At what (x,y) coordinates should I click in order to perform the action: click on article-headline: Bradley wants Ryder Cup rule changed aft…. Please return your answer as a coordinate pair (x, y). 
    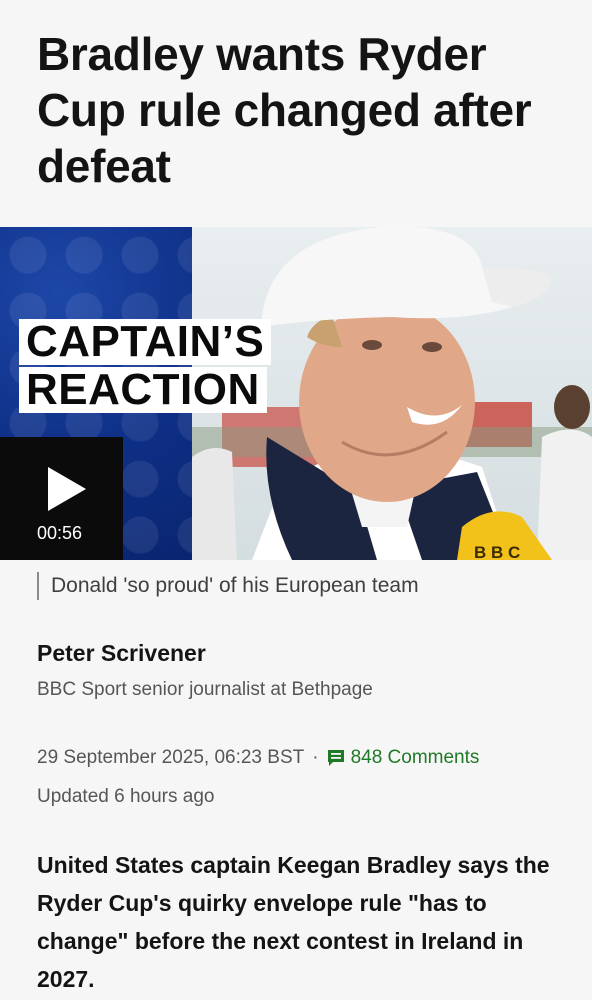
    Looking at the image, I should click on (284, 110).